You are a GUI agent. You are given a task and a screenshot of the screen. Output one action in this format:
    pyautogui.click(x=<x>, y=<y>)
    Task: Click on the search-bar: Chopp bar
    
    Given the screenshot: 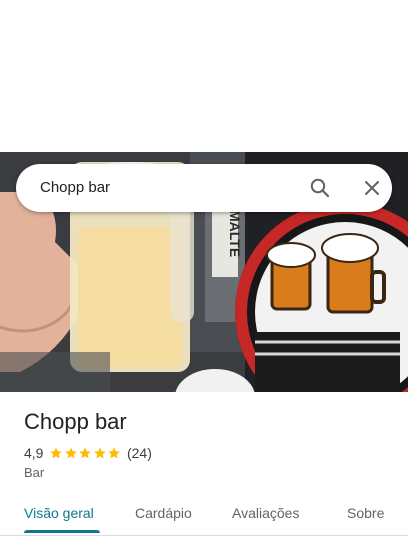 What is the action you would take?
    pyautogui.click(x=204, y=188)
    